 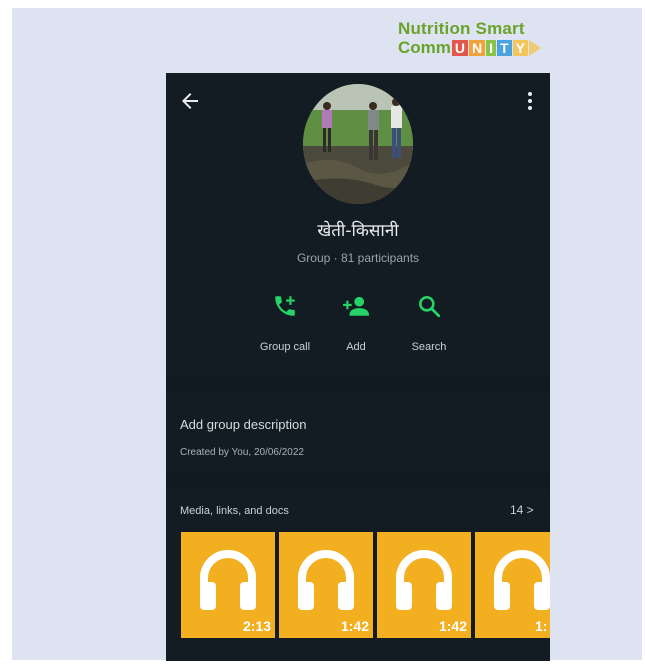 I want to click on phone-add-icon, so click(x=285, y=306).